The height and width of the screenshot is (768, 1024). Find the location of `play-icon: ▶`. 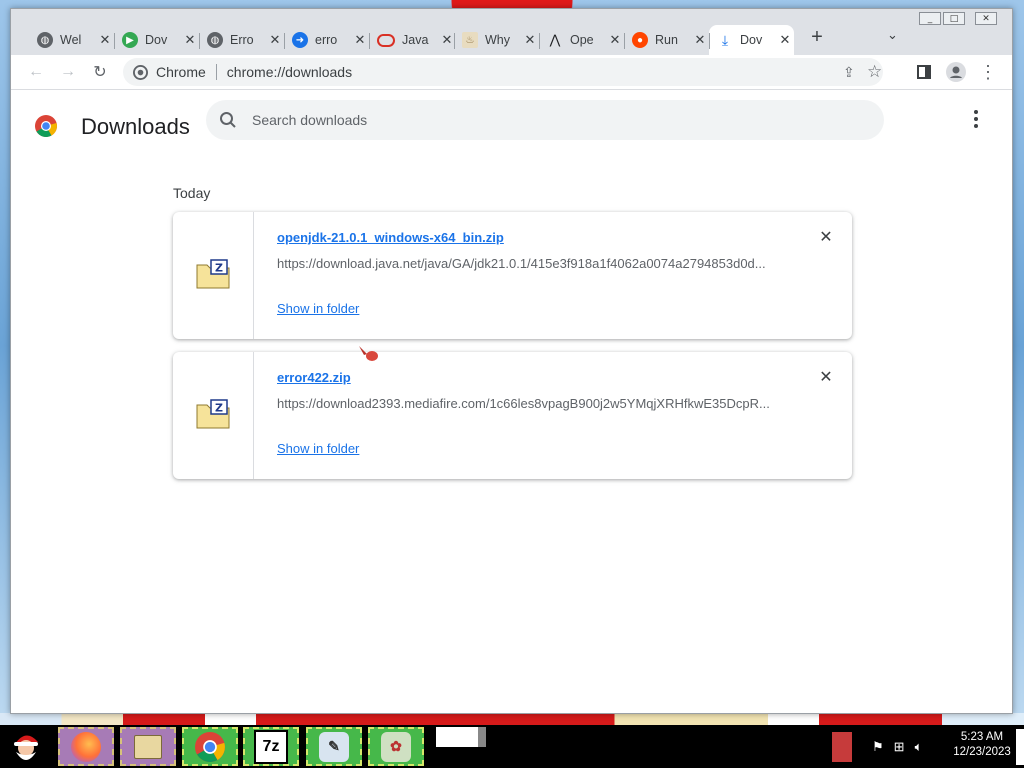

play-icon: ▶ is located at coordinates (130, 40).